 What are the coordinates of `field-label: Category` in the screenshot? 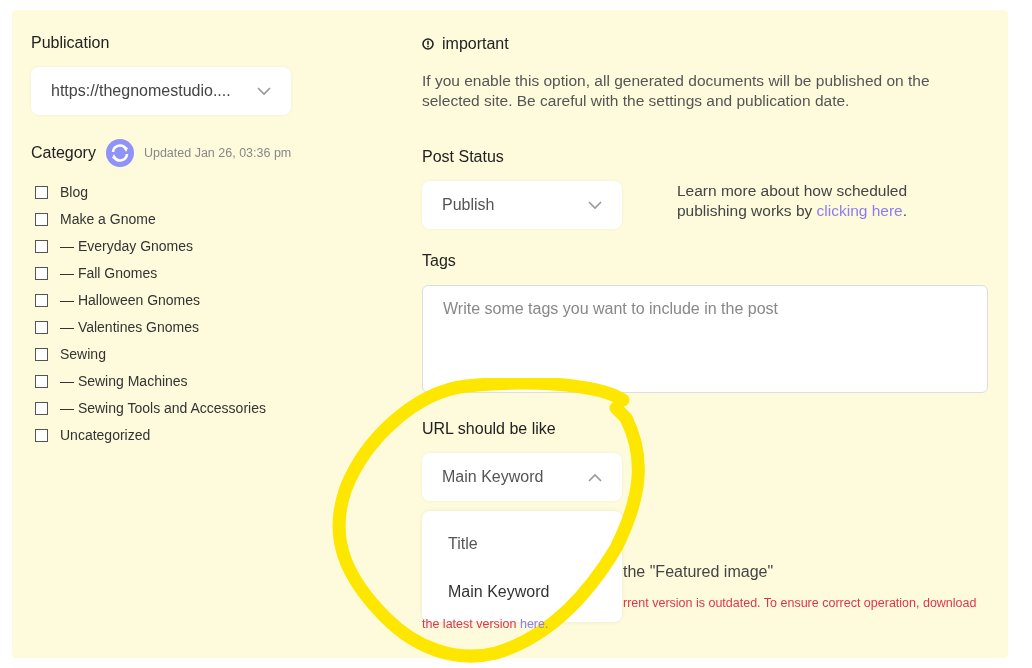 It's located at (63, 153).